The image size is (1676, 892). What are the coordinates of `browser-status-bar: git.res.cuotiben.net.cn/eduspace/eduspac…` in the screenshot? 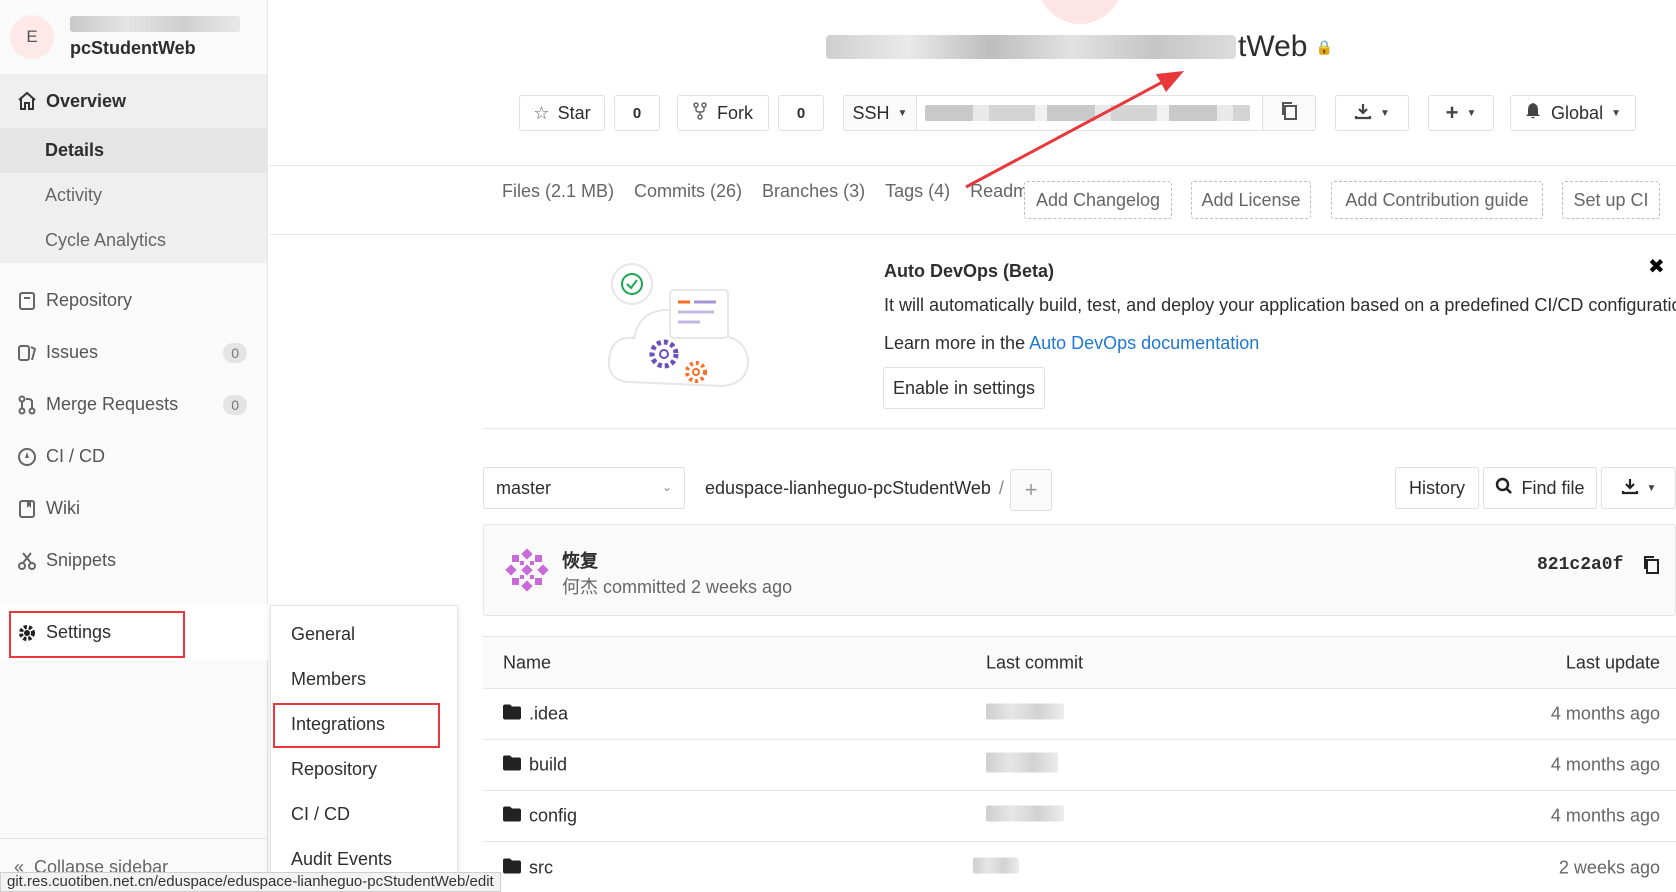 It's located at (250, 882).